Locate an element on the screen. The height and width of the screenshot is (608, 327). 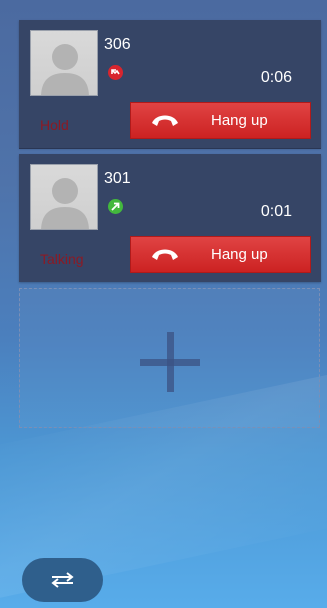
call-duration: 0:01 is located at coordinates (276, 211).